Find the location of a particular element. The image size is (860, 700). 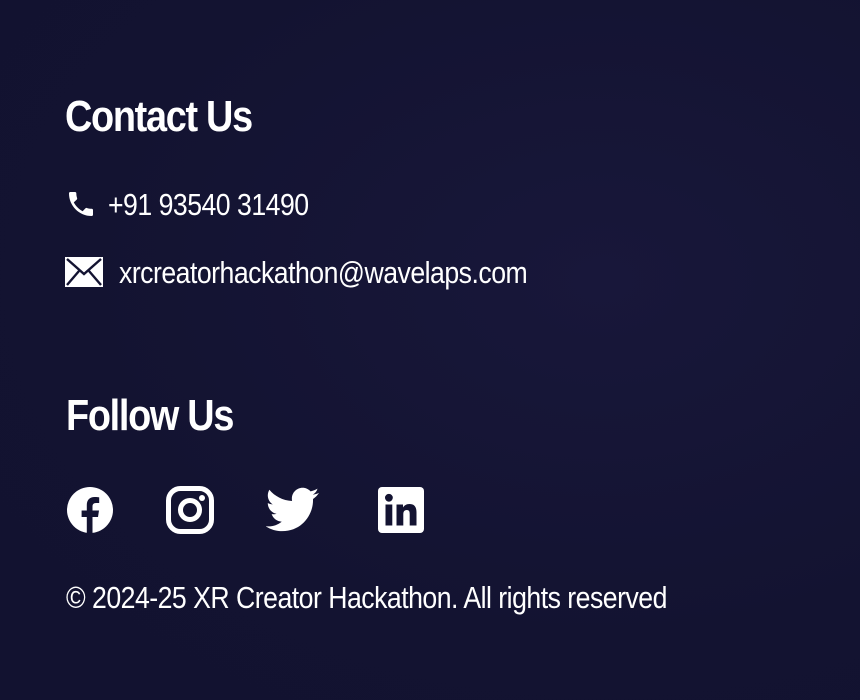

twitter-icon is located at coordinates (292, 512).